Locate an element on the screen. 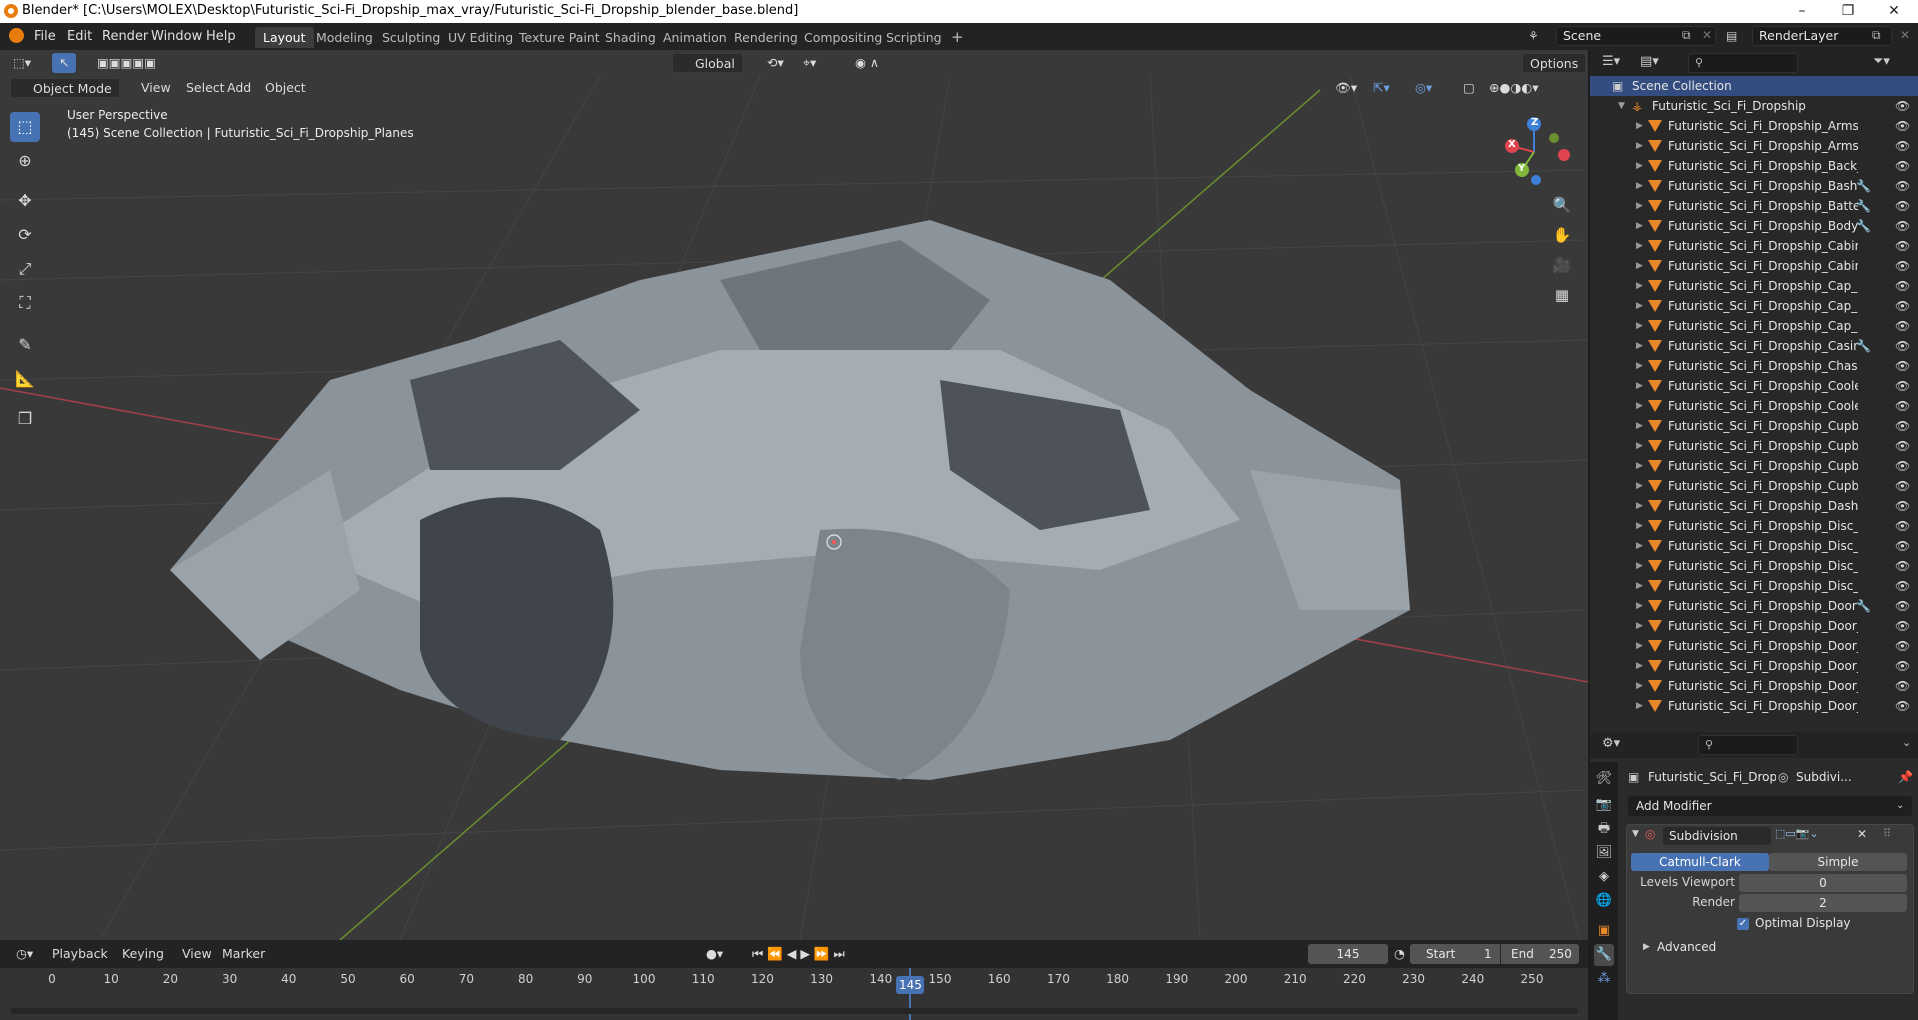 Image resolution: width=1918 pixels, height=1020 pixels. outliner-object-row: ▶ Futuristic_Sci_Fi_Dropship_Cabin_Right 👁 is located at coordinates (1754, 266).